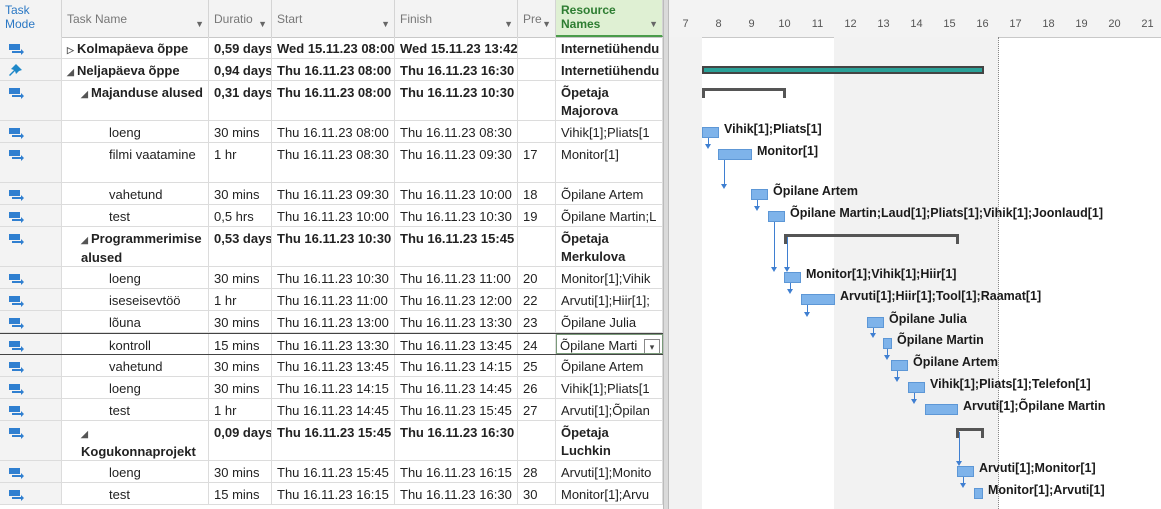 The width and height of the screenshot is (1161, 509). I want to click on start-cell: Thu 16.11.23 14:15, so click(333, 387).